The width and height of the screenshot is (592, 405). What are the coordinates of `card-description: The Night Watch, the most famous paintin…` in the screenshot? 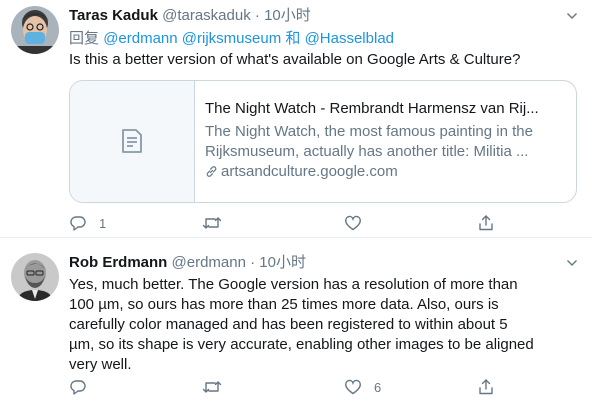 It's located at (386, 142).